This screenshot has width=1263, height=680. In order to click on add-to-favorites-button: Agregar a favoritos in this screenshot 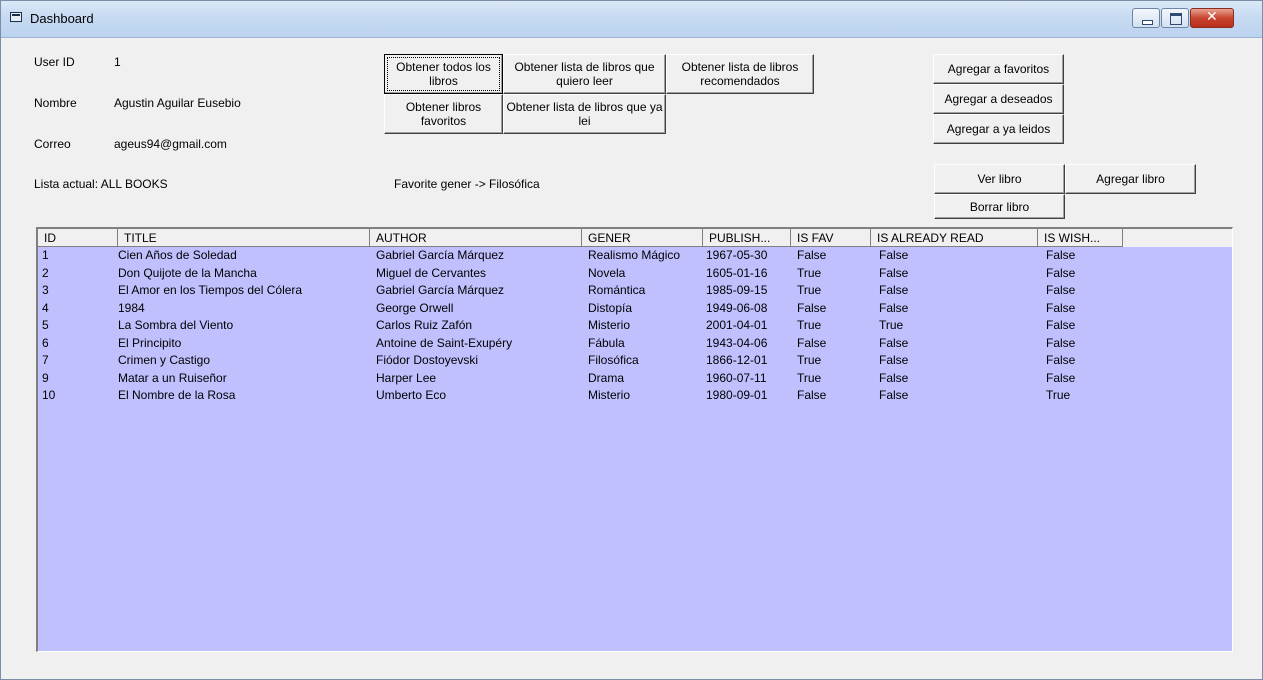, I will do `click(998, 69)`.